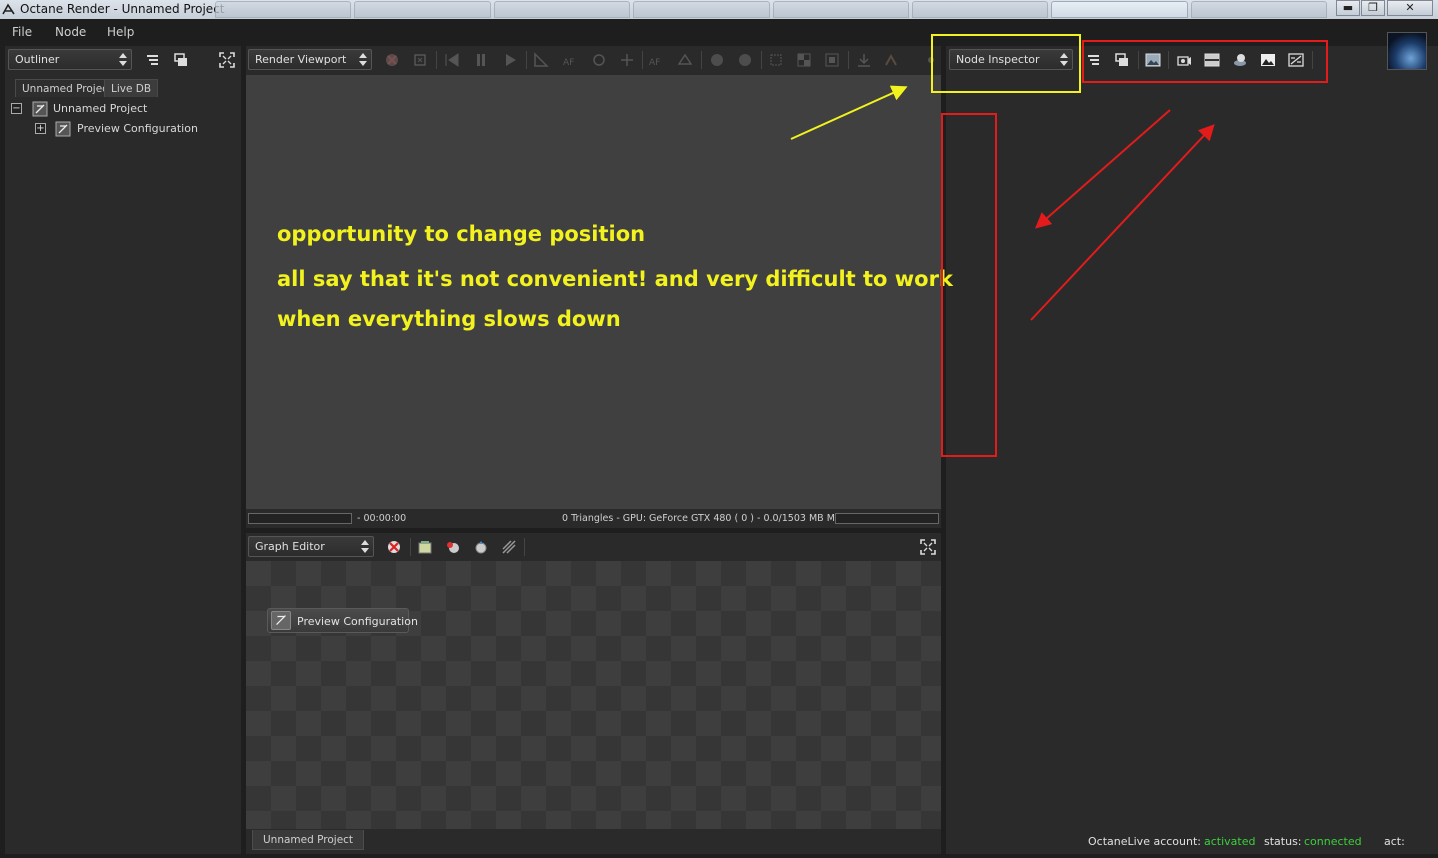 The image size is (1438, 858). Describe the element at coordinates (311, 546) in the screenshot. I see `graph-panel-selector: Graph Editor` at that location.